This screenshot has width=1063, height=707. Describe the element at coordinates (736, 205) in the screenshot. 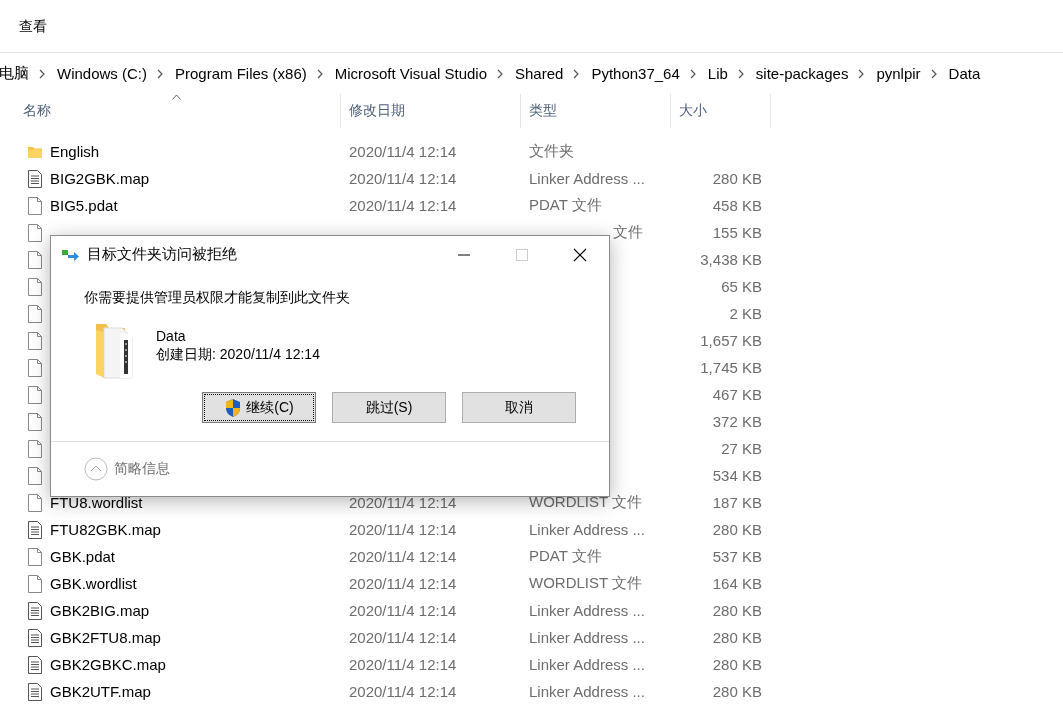

I see `file-size: 458 KB` at that location.